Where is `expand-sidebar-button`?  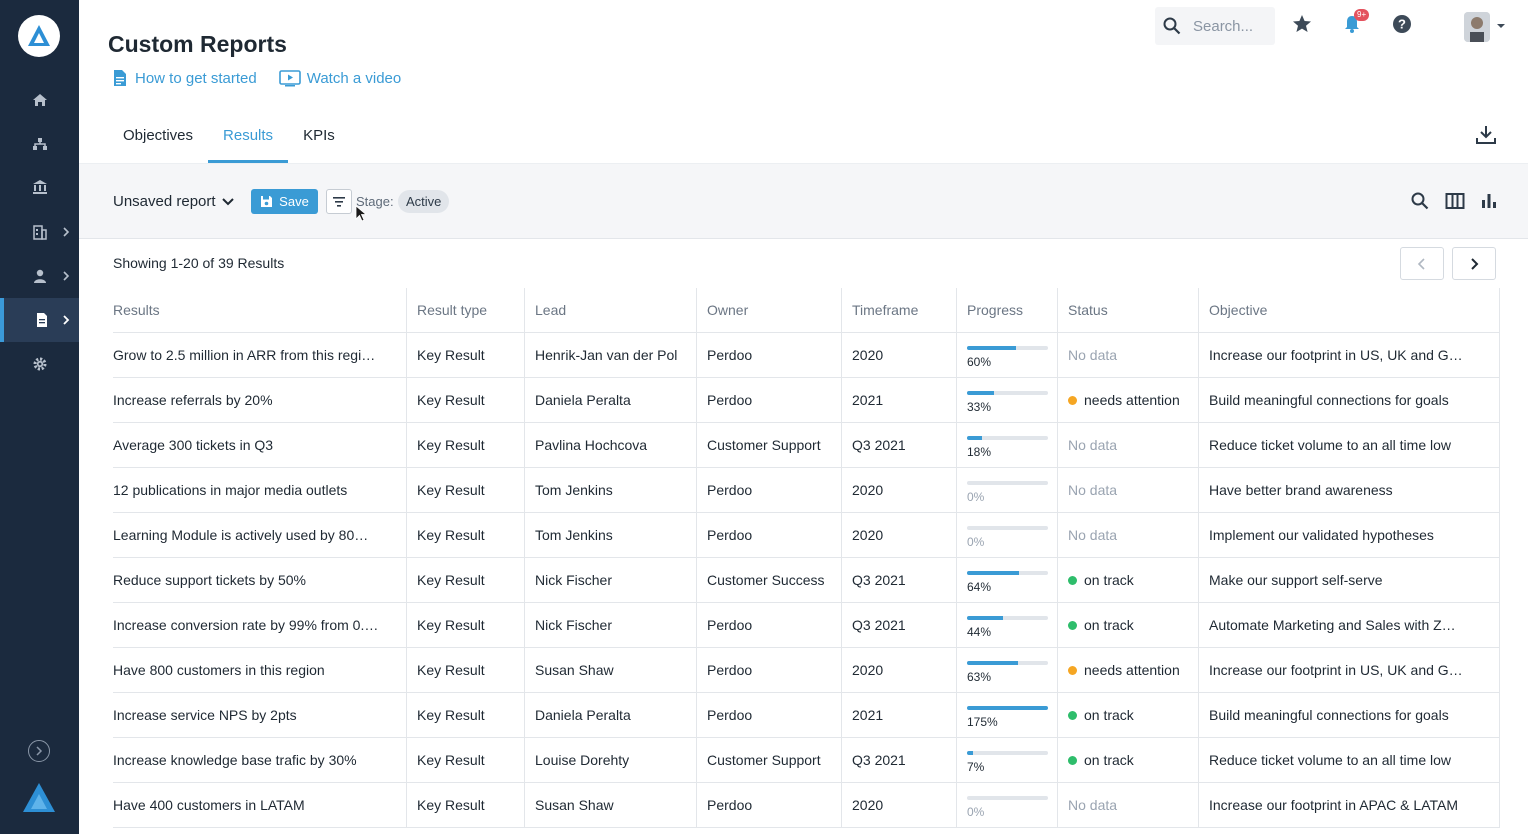 expand-sidebar-button is located at coordinates (39, 751).